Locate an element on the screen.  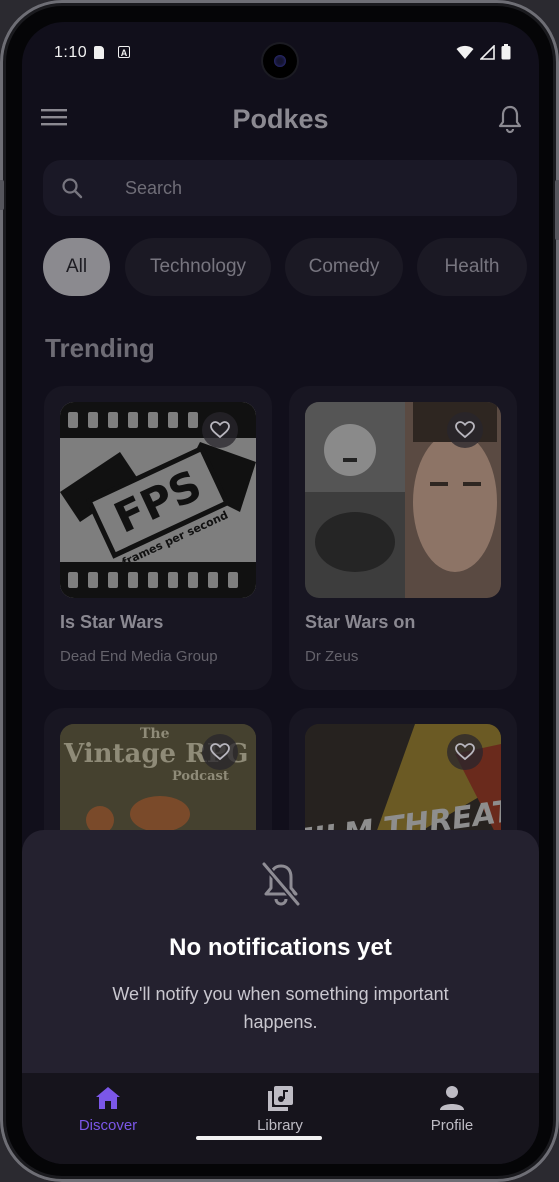
status-icons is located at coordinates (483, 52).